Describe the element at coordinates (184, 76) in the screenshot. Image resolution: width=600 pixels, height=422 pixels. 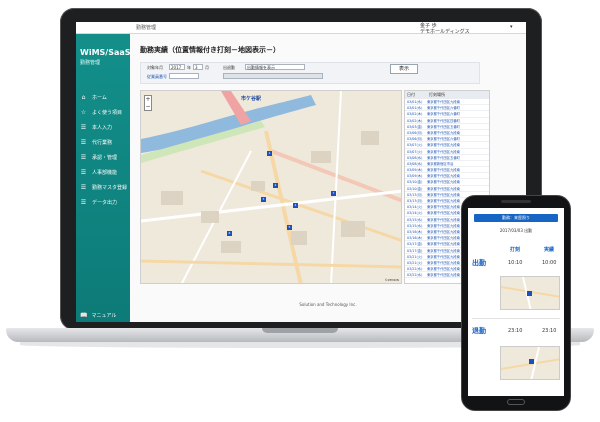
I see `staff-number-input` at that location.